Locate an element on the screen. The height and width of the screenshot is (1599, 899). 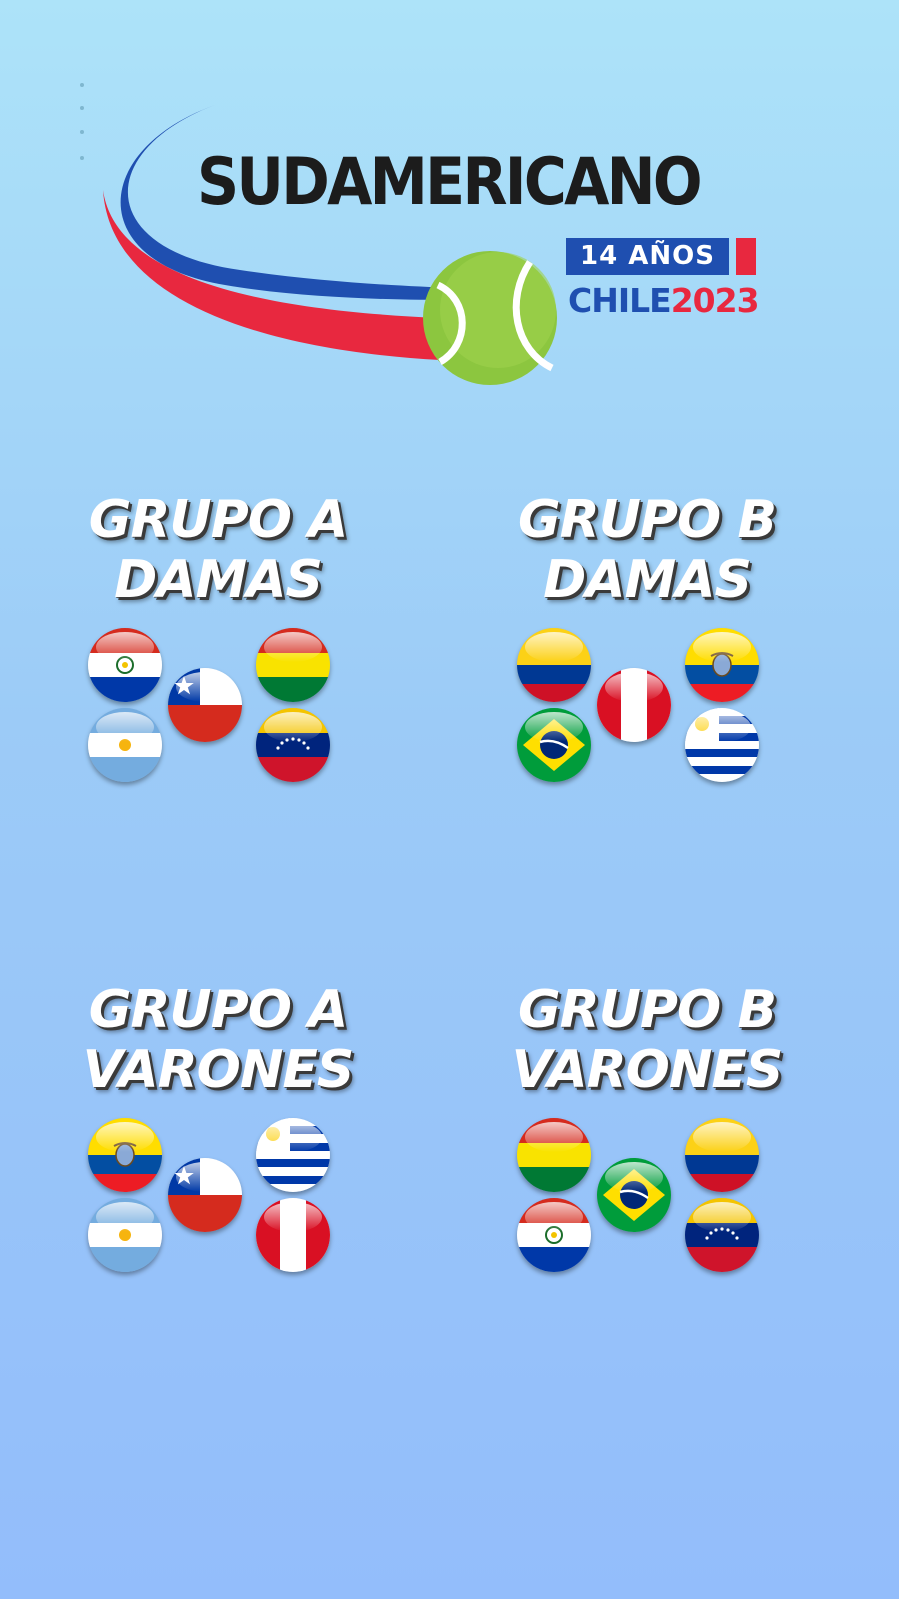
logo-edition: CHILE2023 is located at coordinates (664, 300).